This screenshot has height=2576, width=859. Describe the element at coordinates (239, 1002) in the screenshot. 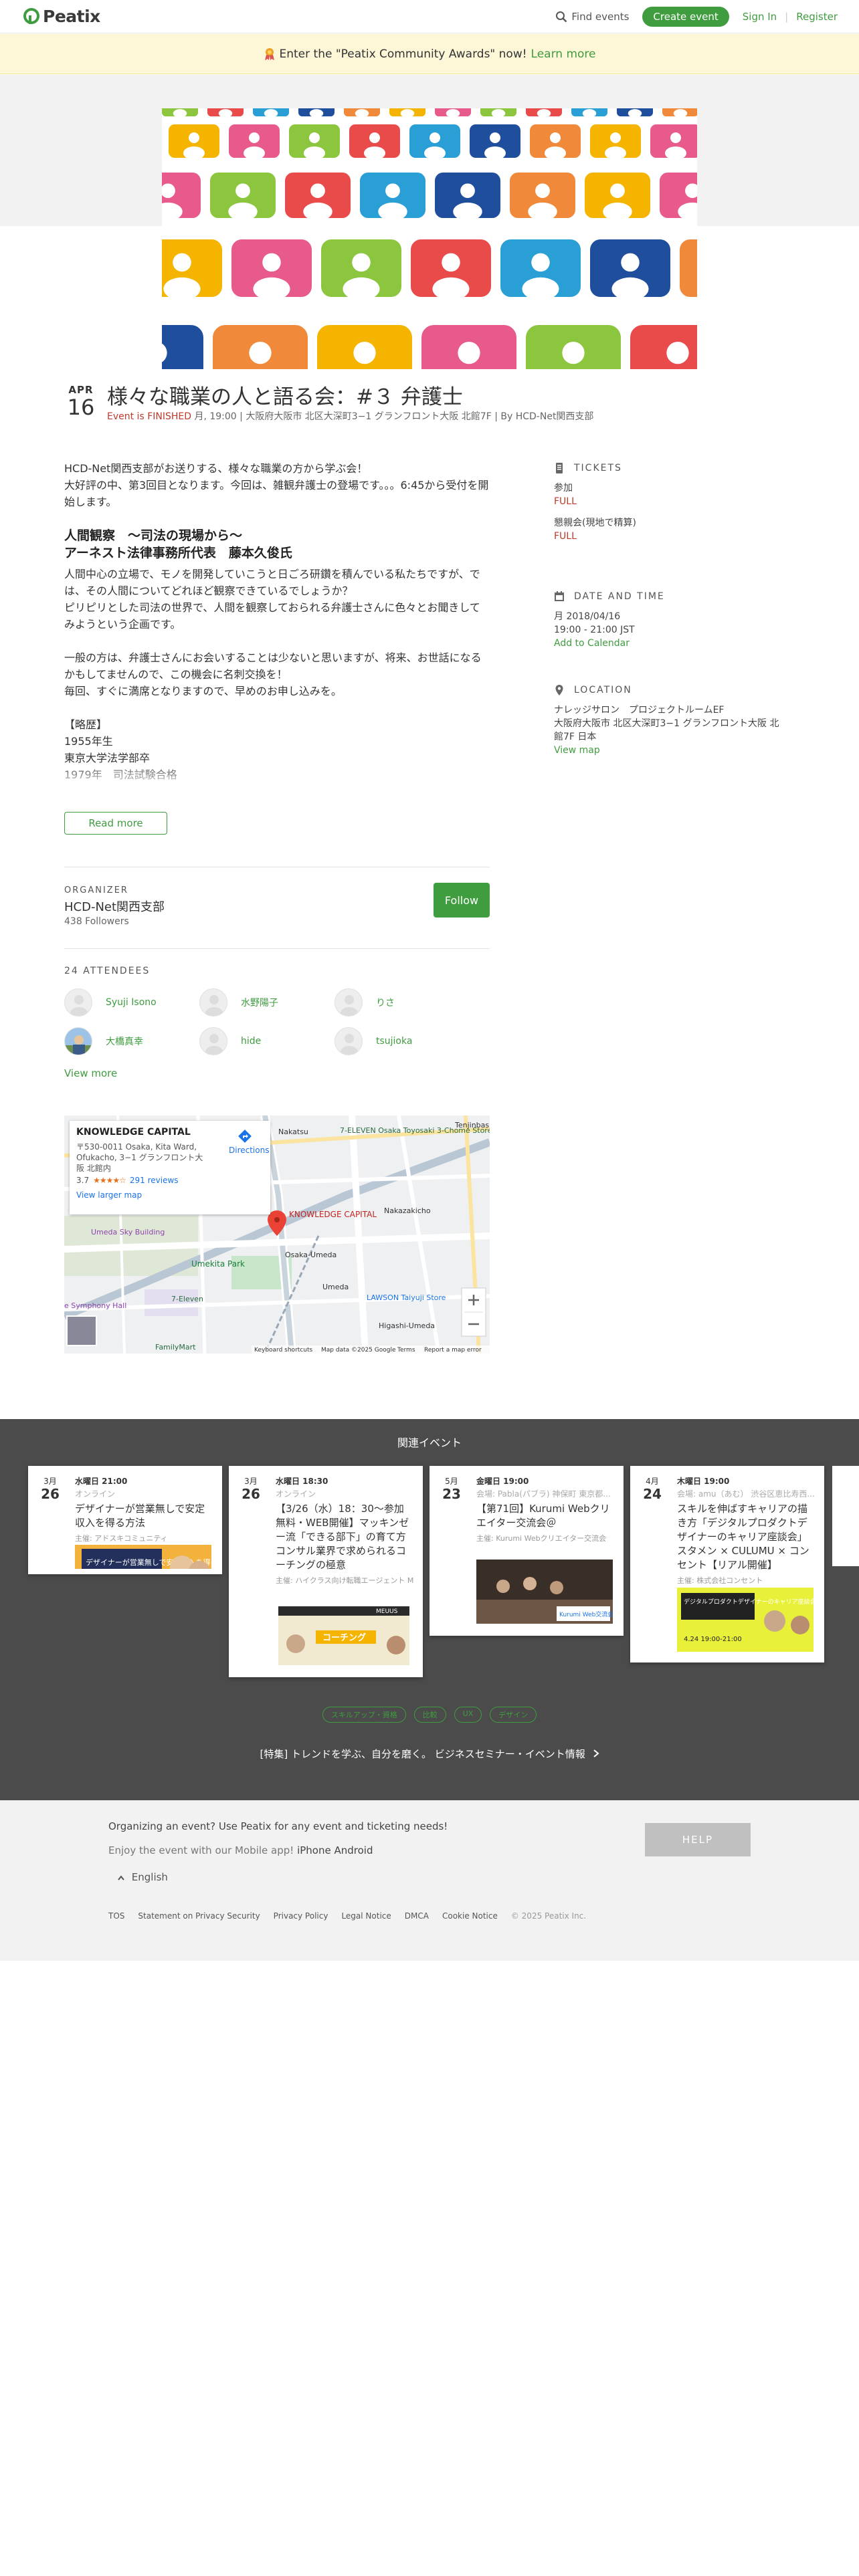

I see `attendee: 水野陽子` at that location.